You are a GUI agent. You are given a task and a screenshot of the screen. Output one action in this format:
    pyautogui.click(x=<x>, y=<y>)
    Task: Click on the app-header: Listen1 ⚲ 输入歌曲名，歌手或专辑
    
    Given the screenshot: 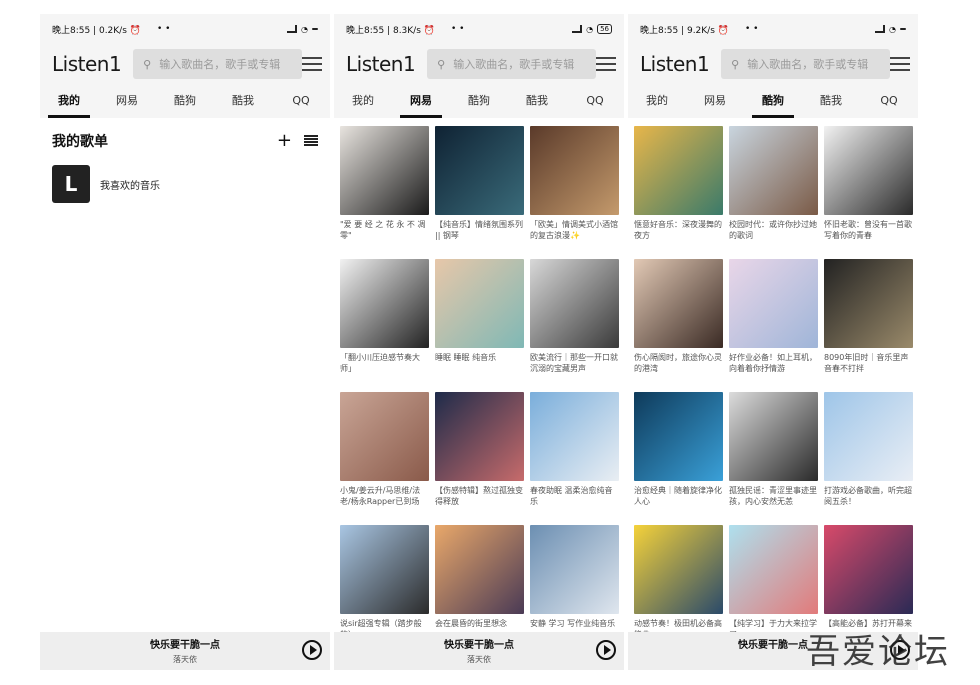 What is the action you would take?
    pyautogui.click(x=479, y=64)
    